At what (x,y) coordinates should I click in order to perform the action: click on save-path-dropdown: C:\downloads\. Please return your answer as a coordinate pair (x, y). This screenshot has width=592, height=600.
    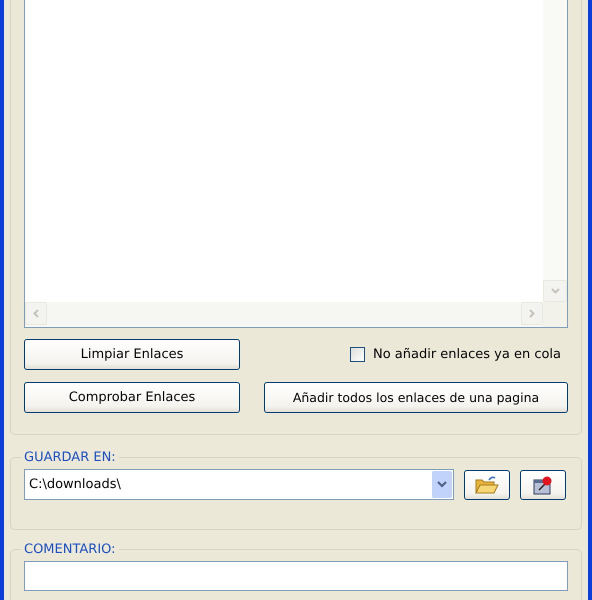
    Looking at the image, I should click on (239, 484).